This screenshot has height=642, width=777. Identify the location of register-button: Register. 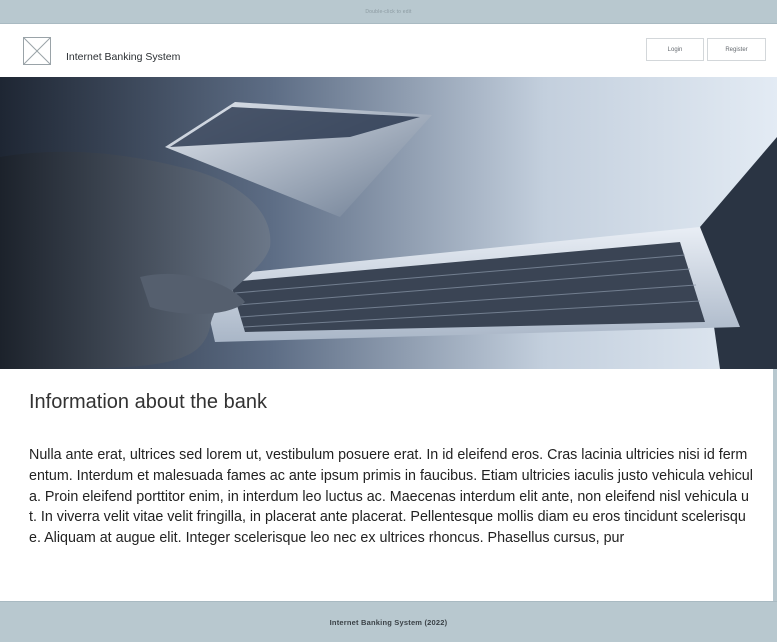
(736, 49).